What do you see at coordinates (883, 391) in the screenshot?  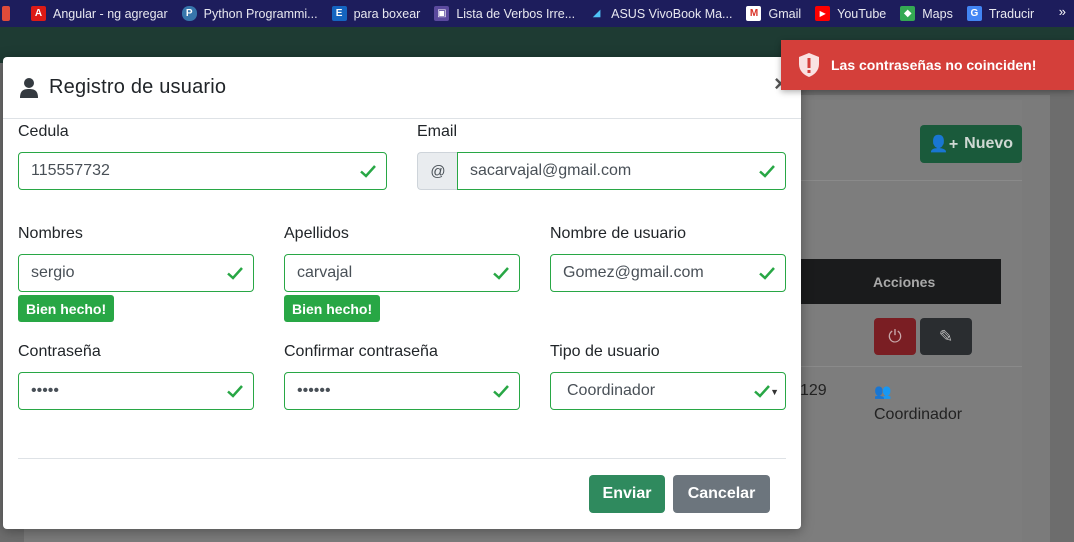 I see `users-cog-icon: 👥` at bounding box center [883, 391].